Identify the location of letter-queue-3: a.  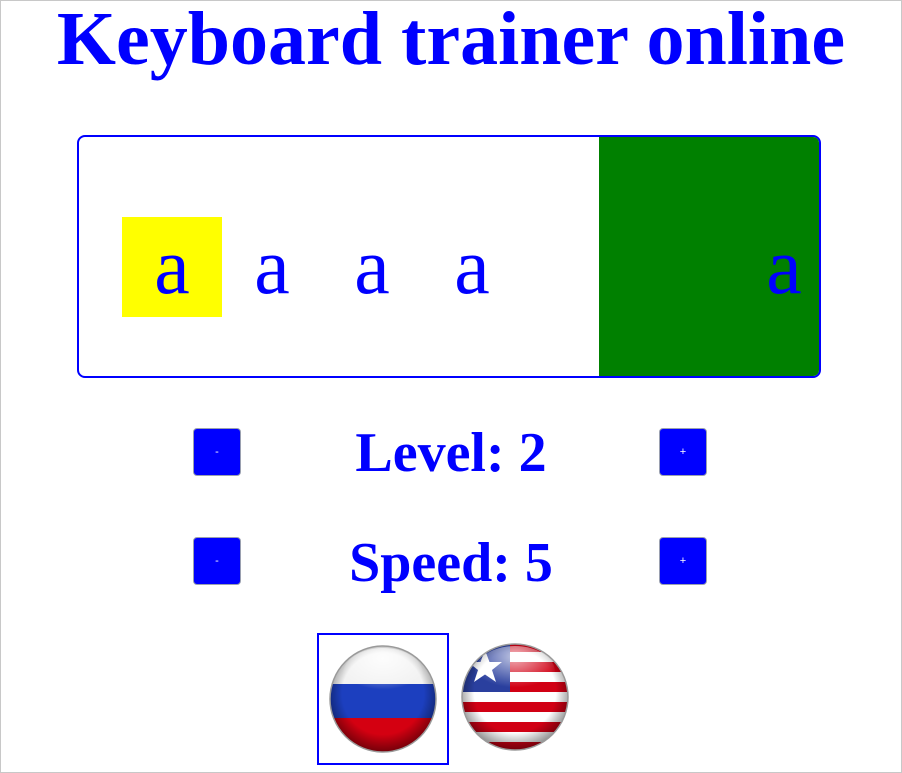
(472, 267).